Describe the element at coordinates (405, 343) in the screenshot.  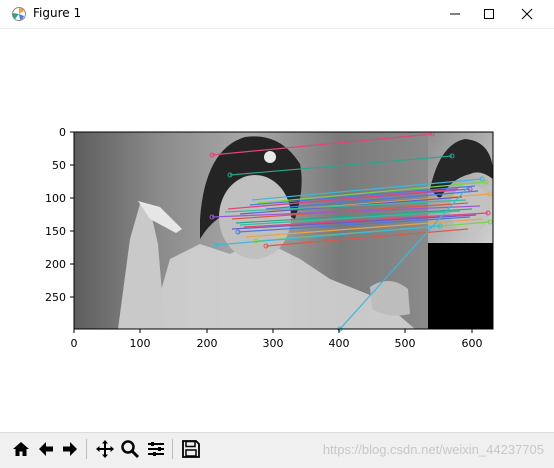
I see `x-tick-label: 500` at that location.